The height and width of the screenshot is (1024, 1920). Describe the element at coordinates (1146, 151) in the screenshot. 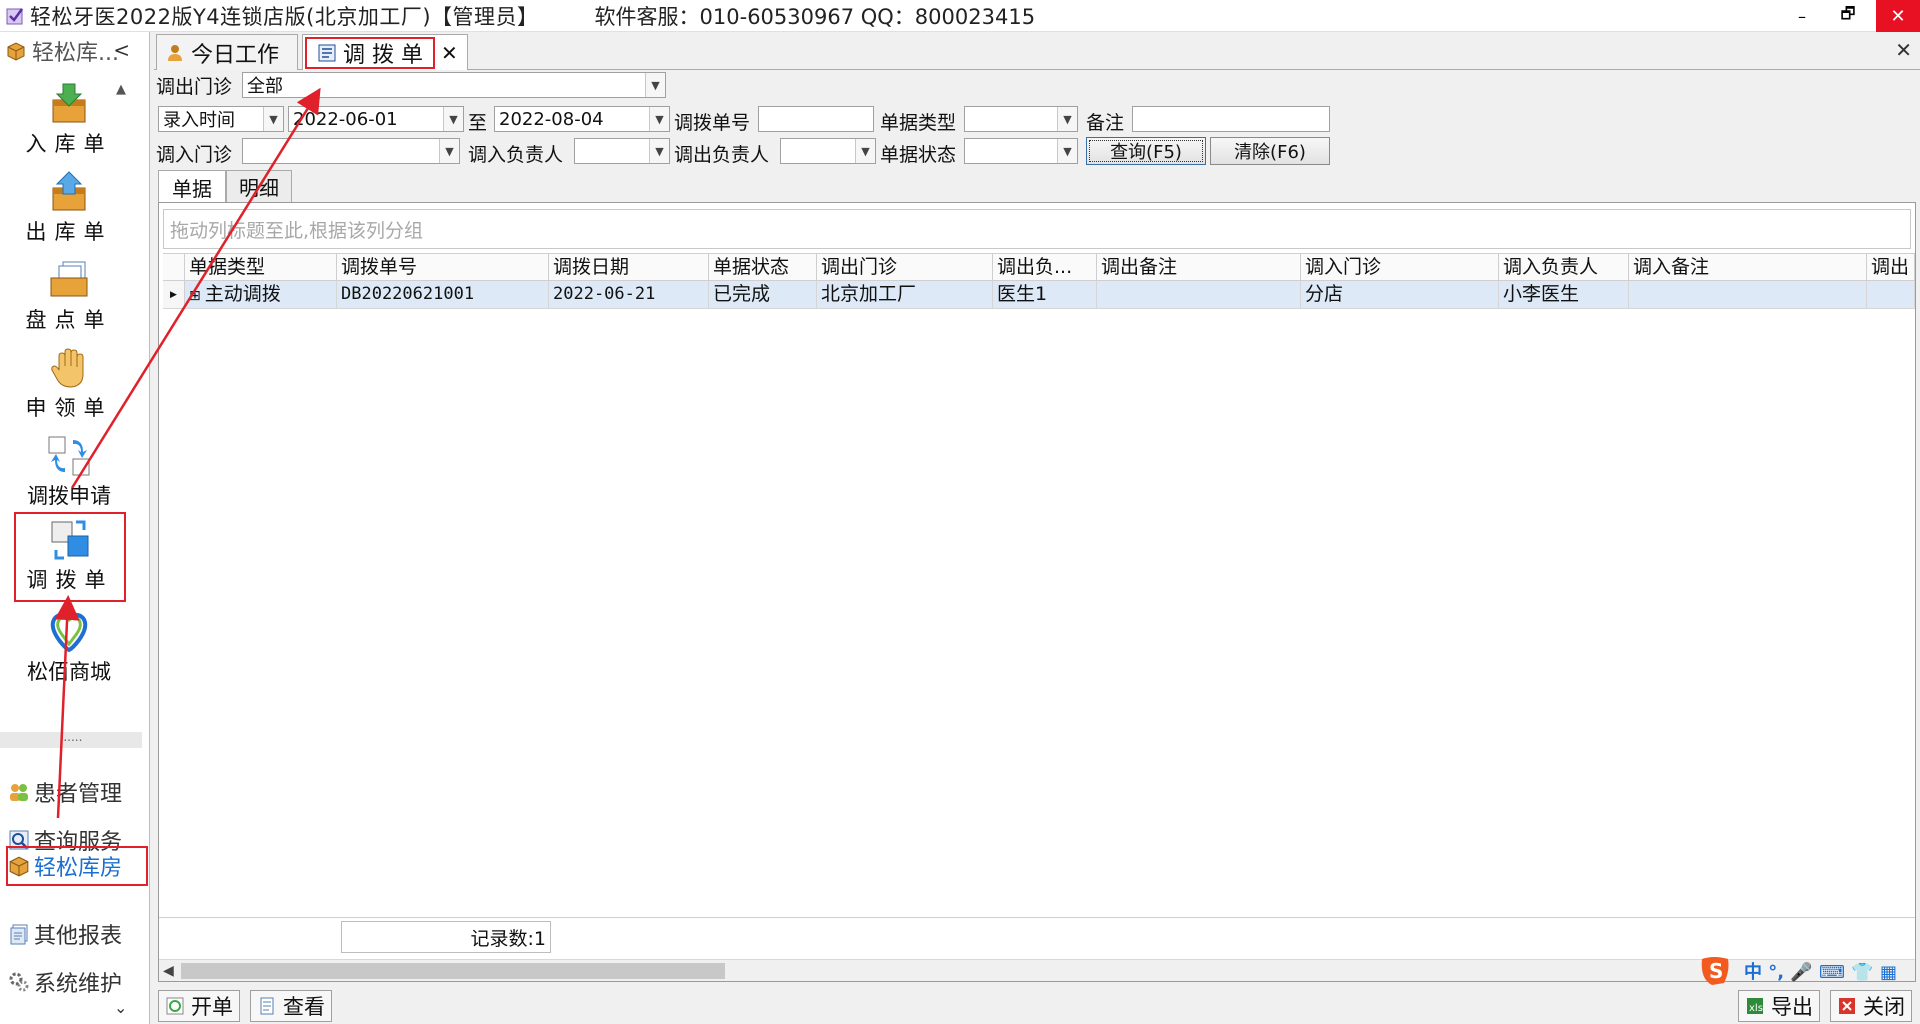

I see `query-button: 查询(F5)` at that location.